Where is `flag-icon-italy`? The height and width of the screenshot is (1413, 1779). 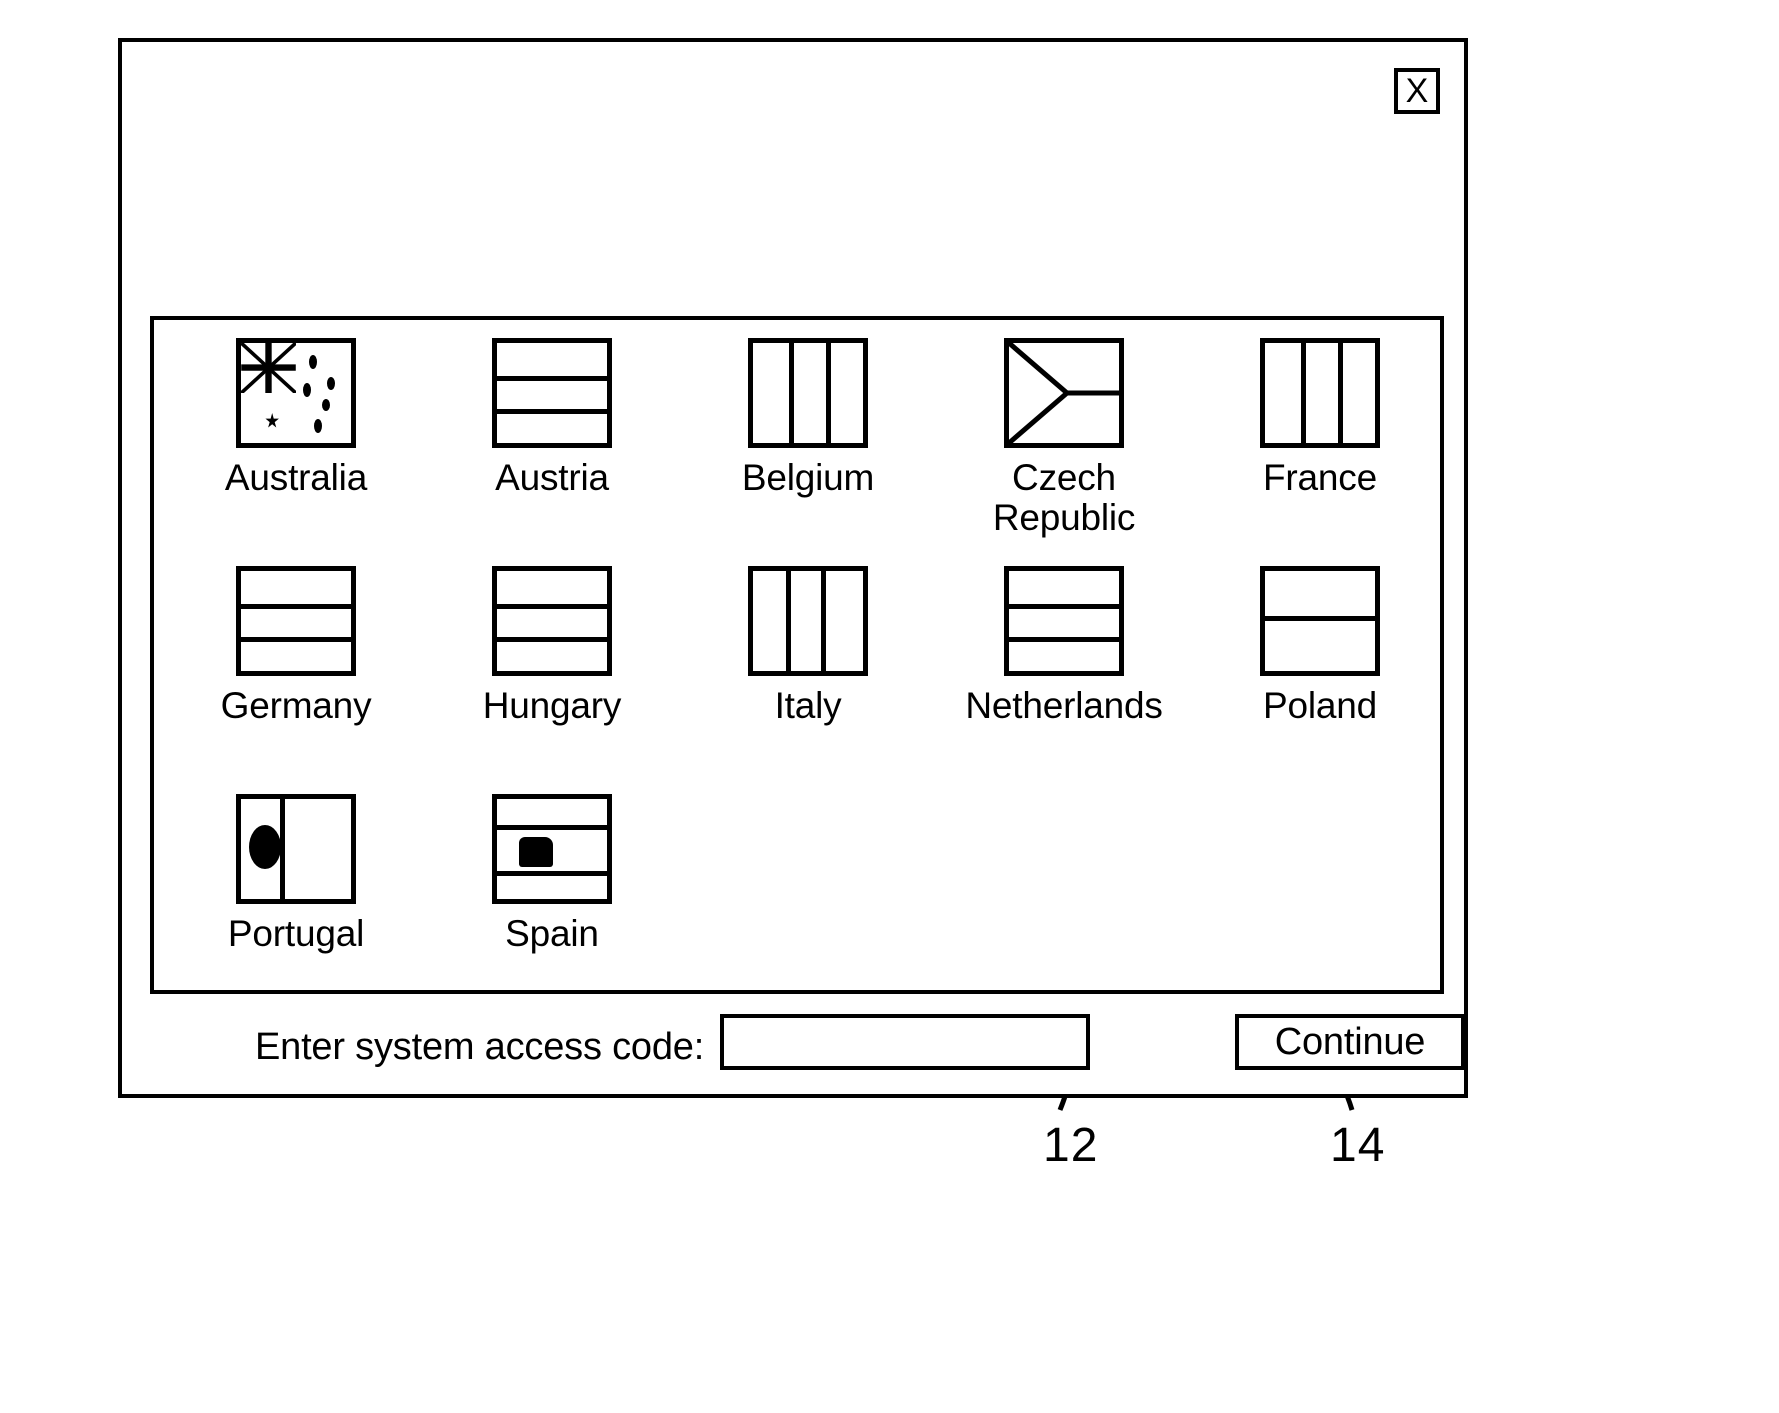
flag-icon-italy is located at coordinates (808, 621).